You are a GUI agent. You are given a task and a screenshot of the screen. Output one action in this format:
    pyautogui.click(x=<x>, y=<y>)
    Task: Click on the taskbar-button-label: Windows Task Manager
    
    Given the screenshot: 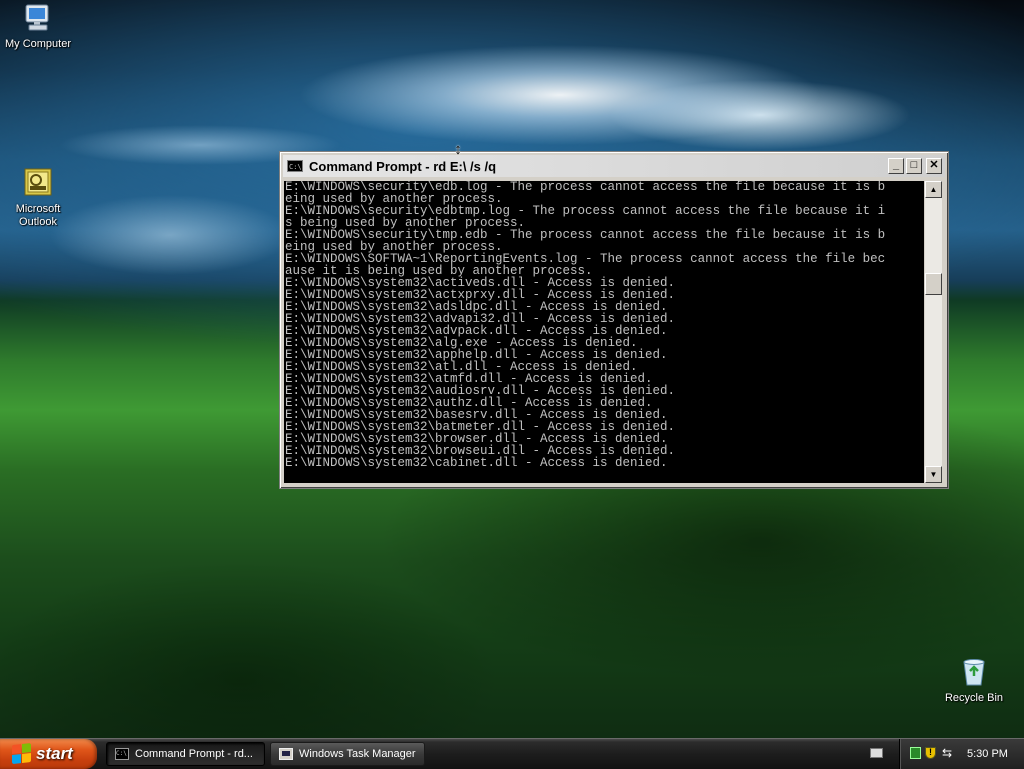 What is the action you would take?
    pyautogui.click(x=357, y=754)
    